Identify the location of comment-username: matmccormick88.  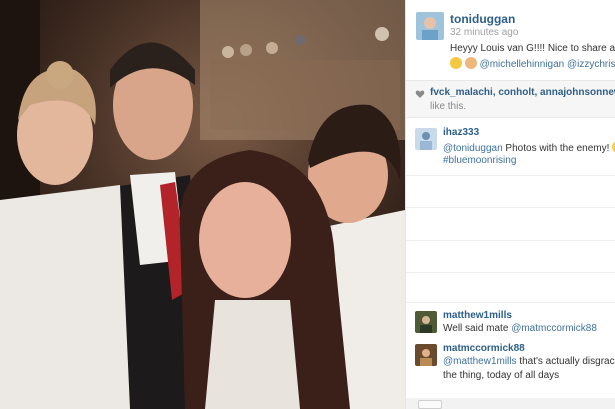
(484, 348).